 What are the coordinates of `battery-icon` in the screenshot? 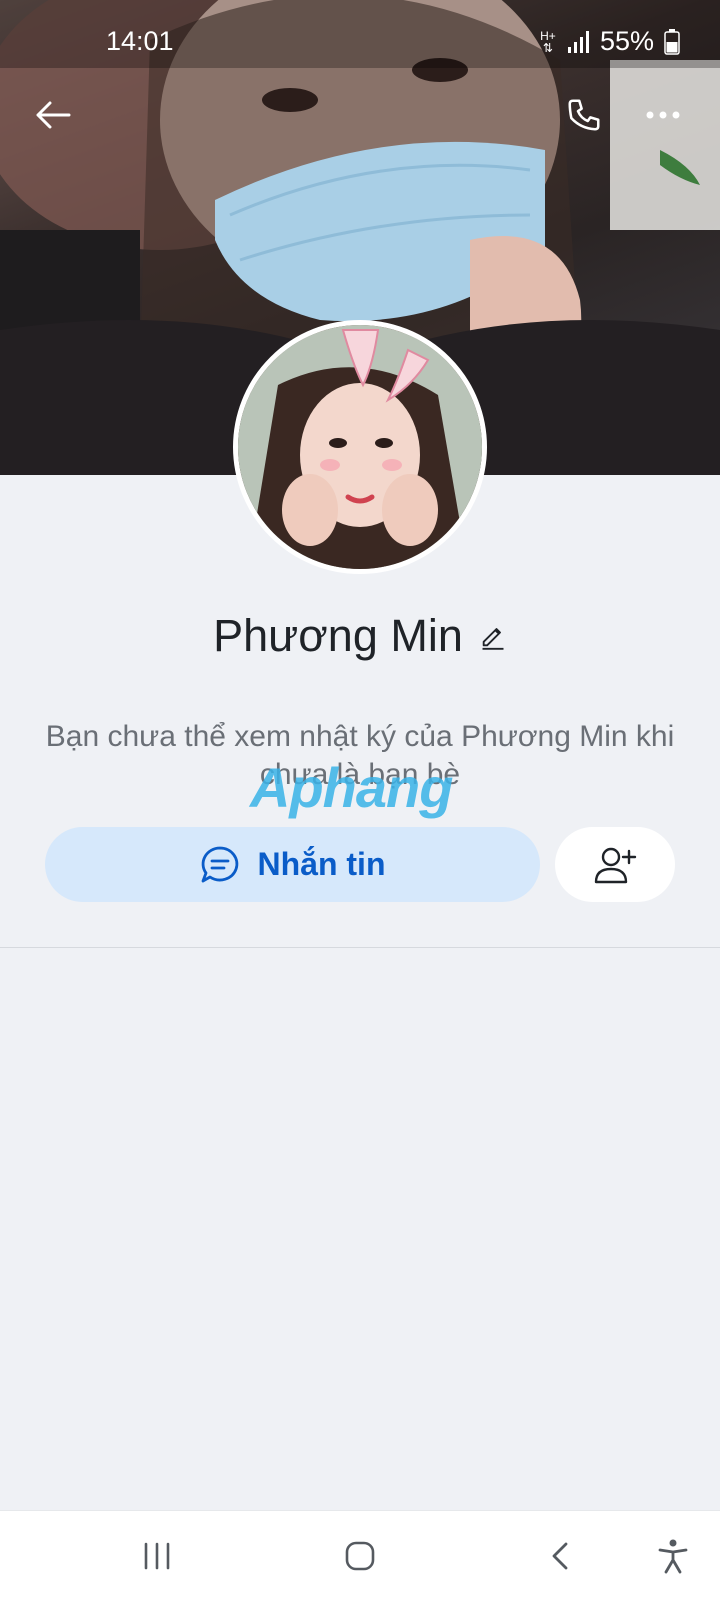 It's located at (672, 41).